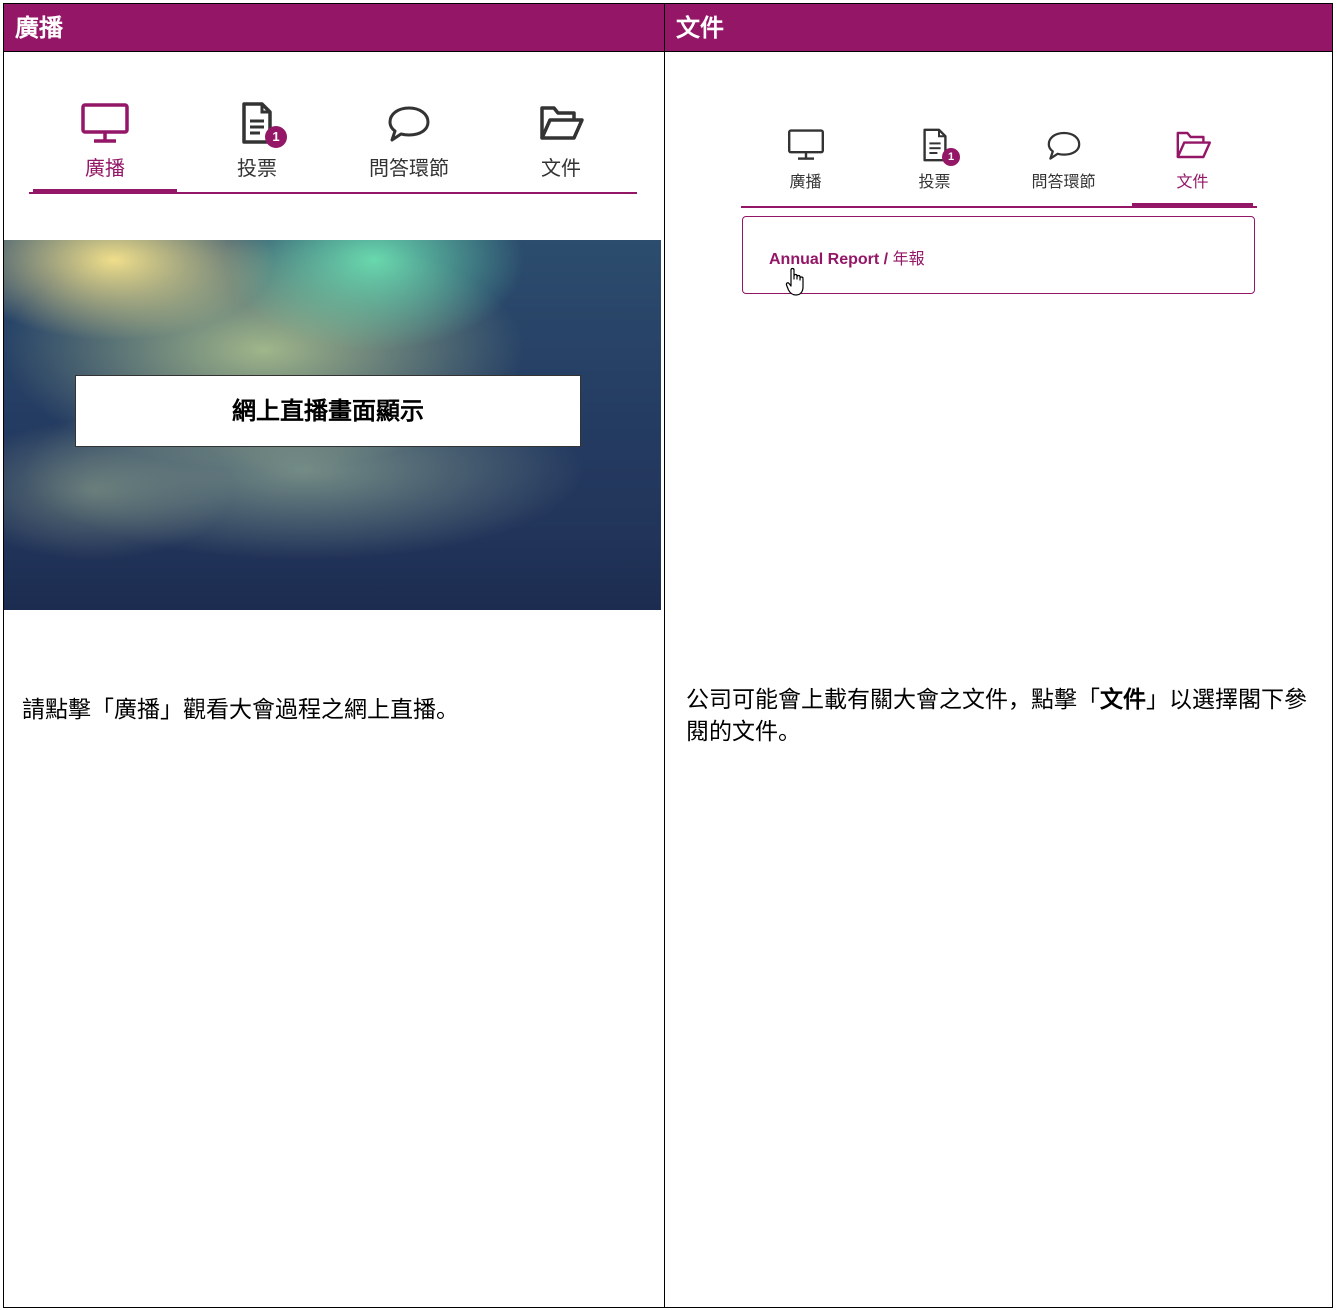 Image resolution: width=1337 pixels, height=1310 pixels. Describe the element at coordinates (908, 259) in the screenshot. I see `document-title-zh: 年報` at that location.